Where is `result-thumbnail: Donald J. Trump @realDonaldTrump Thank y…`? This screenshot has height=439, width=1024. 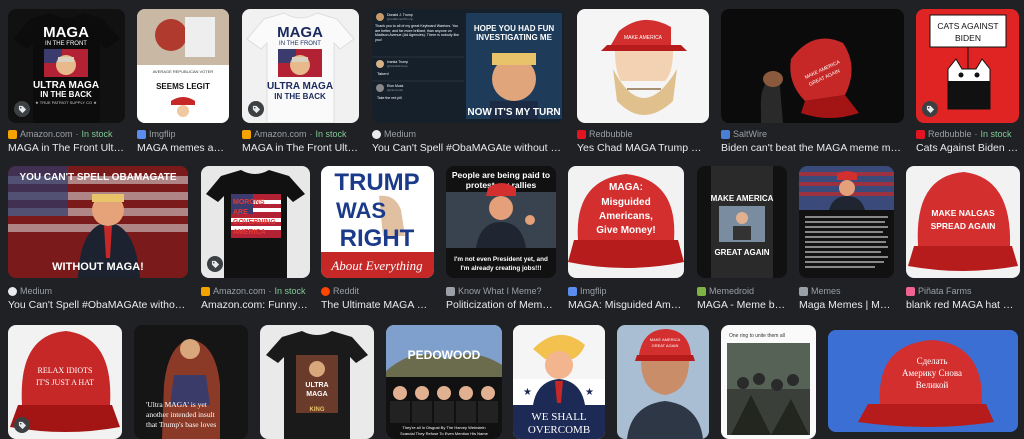
result-thumbnail: Donald J. Trump @realDonaldTrump Thank y… is located at coordinates (468, 66).